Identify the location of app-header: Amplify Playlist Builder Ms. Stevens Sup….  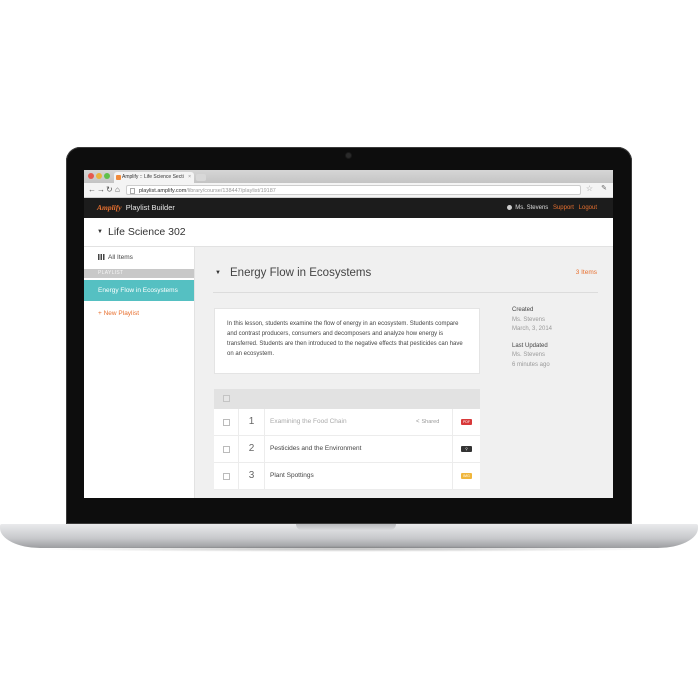
(348, 208).